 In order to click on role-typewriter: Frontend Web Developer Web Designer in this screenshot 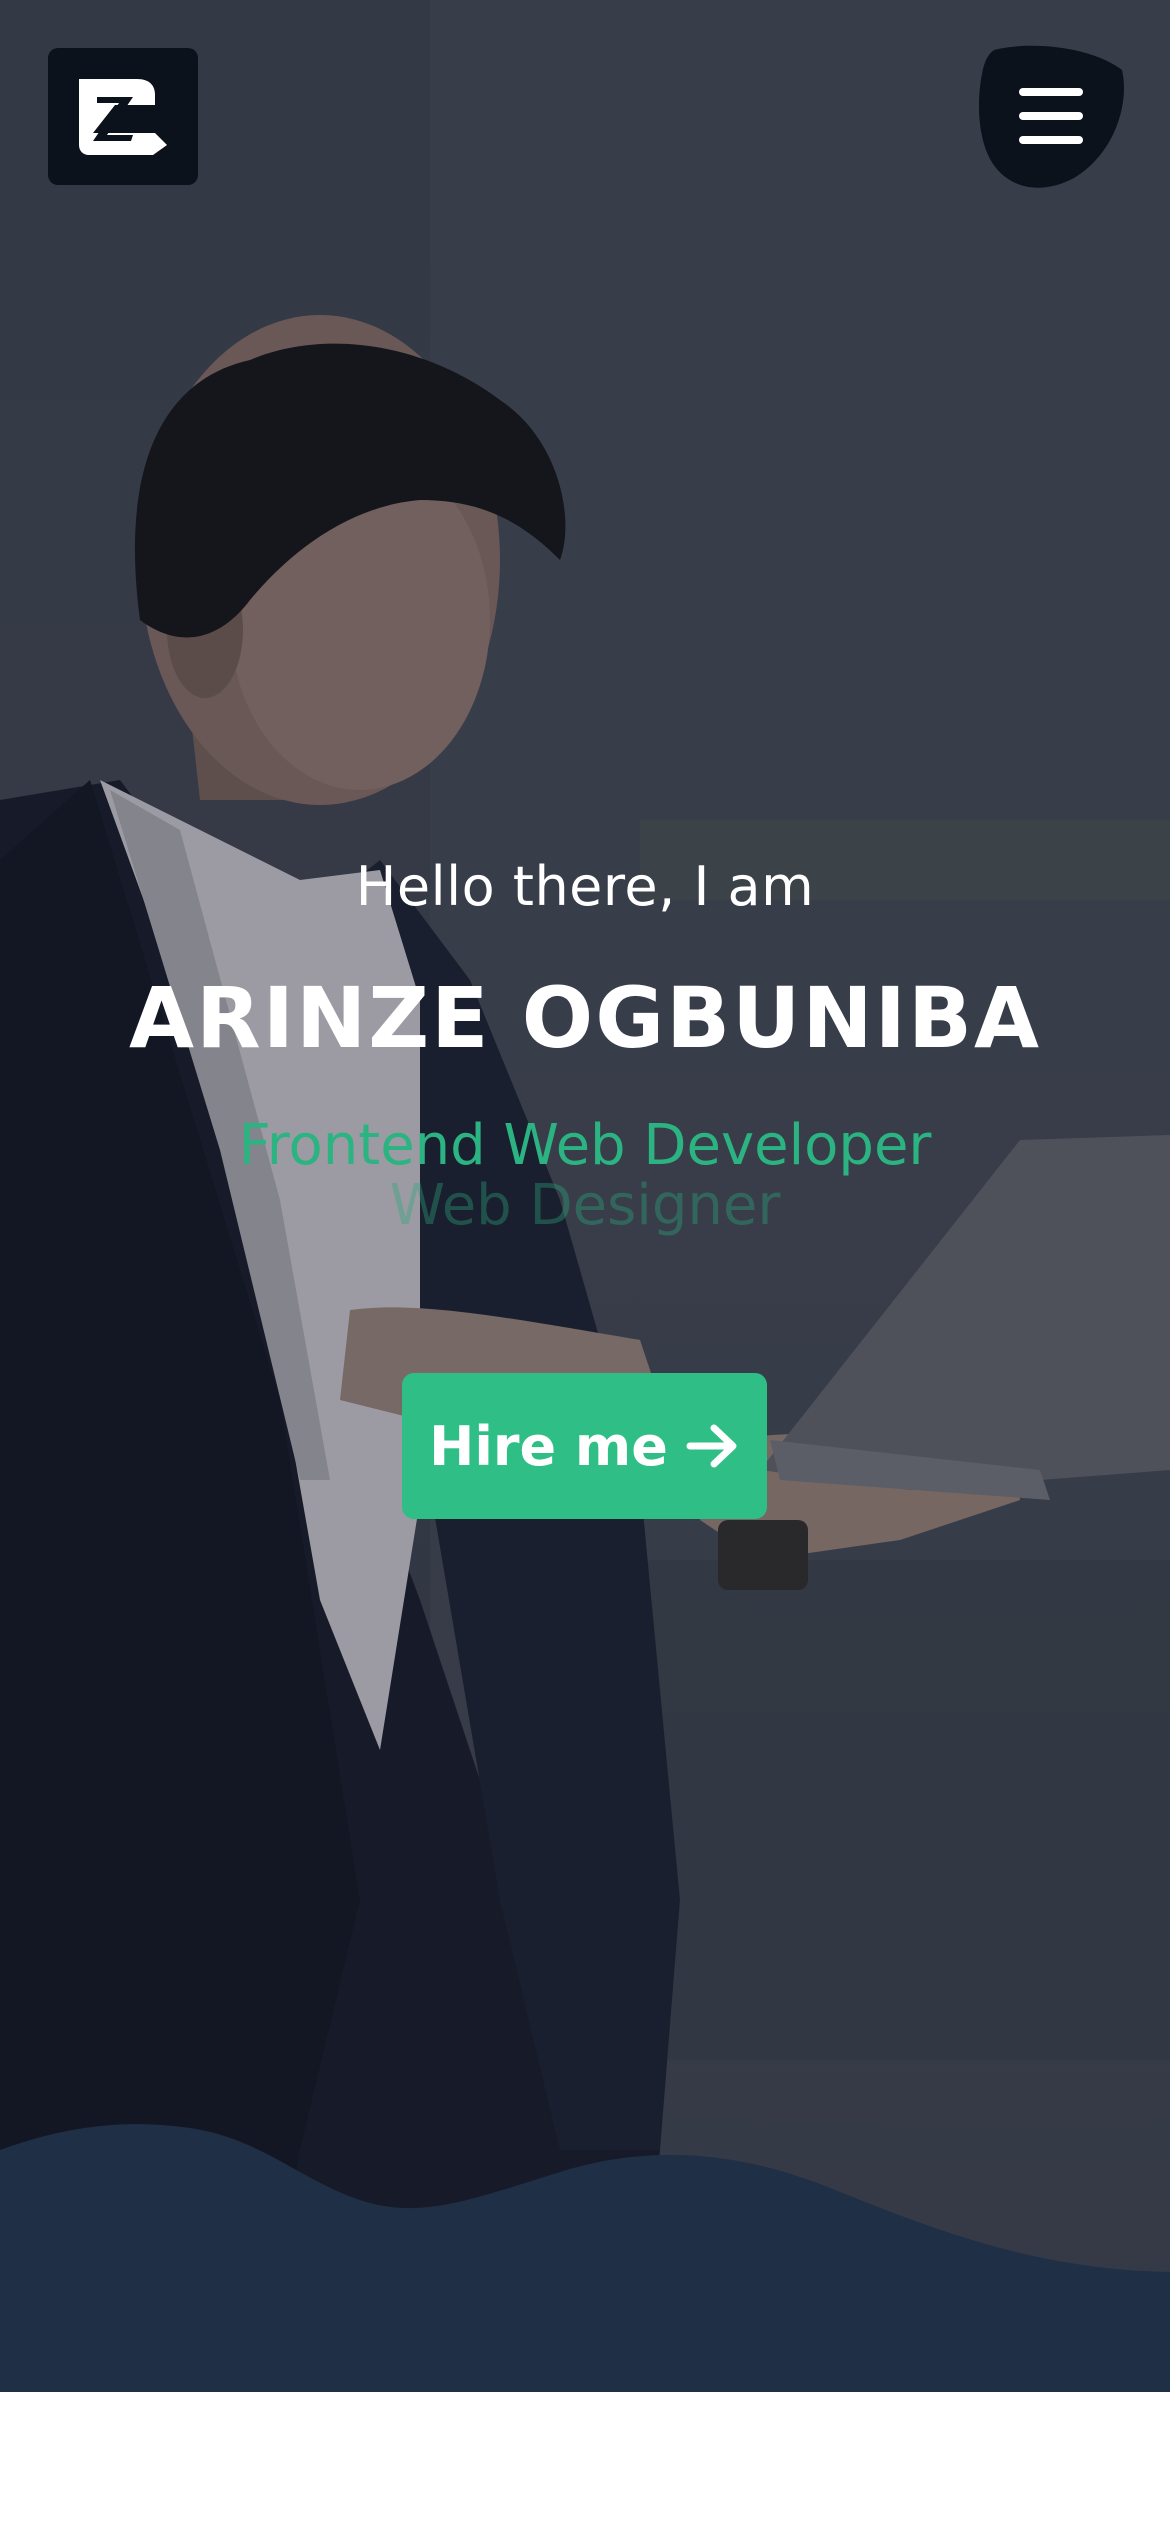, I will do `click(585, 1183)`.